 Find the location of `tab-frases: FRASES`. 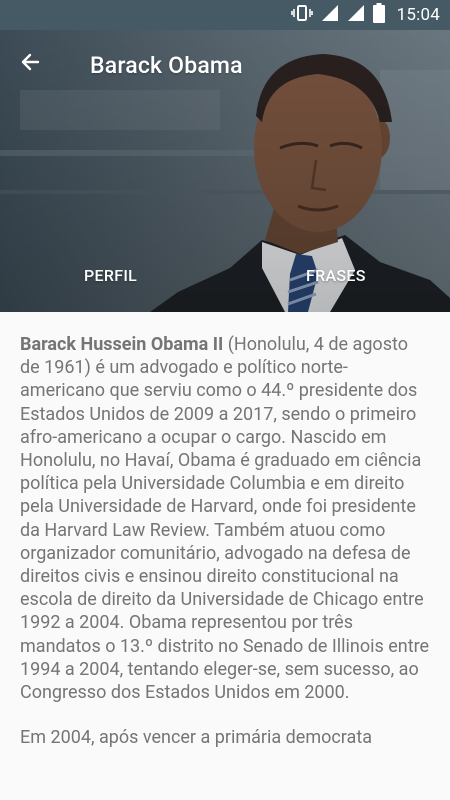

tab-frases: FRASES is located at coordinates (336, 275).